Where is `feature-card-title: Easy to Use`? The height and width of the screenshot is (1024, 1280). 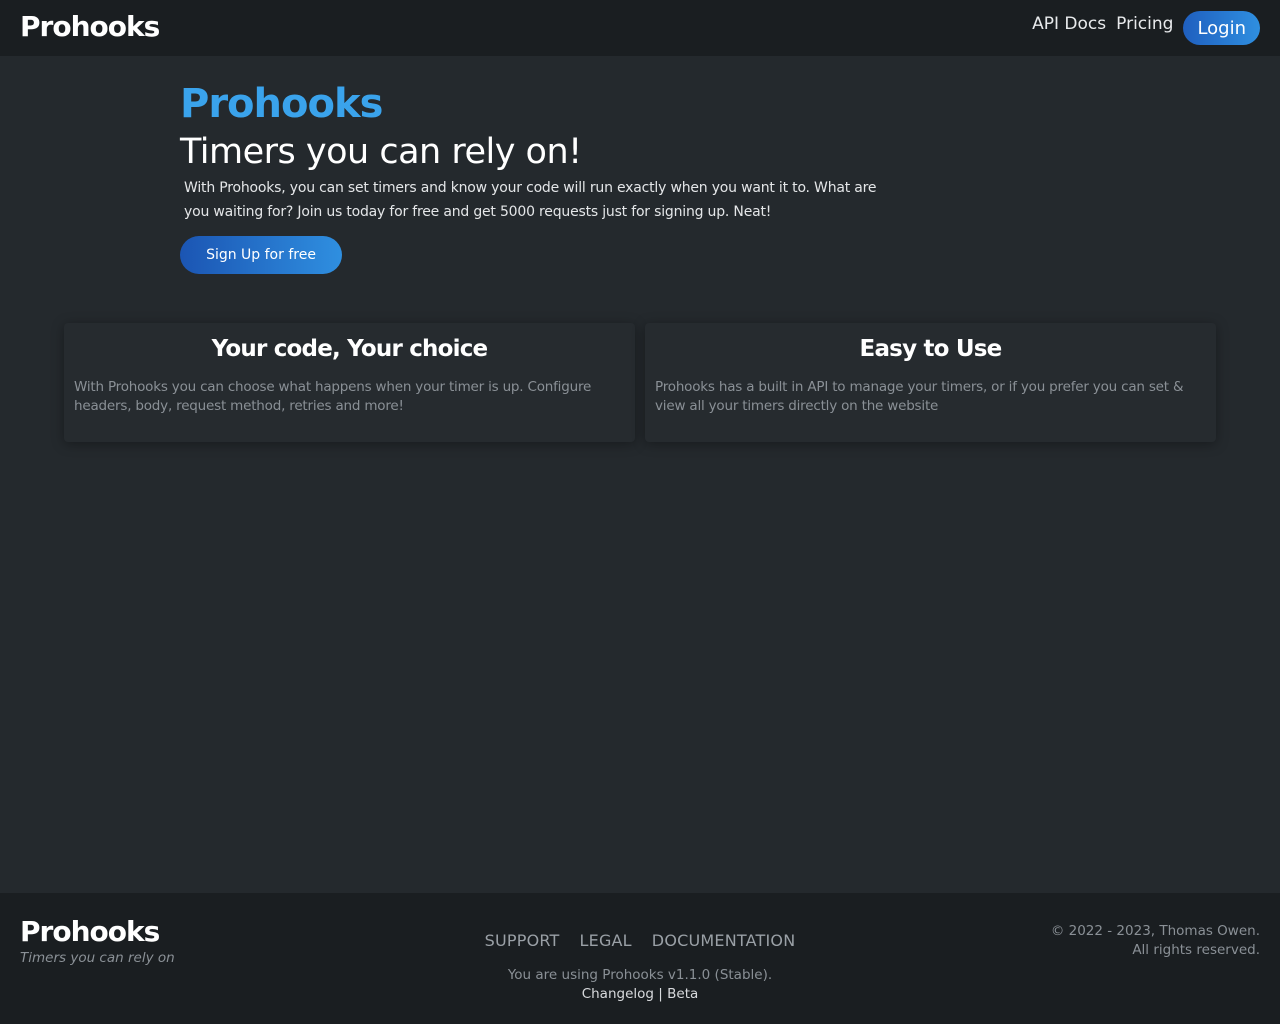
feature-card-title: Easy to Use is located at coordinates (931, 349).